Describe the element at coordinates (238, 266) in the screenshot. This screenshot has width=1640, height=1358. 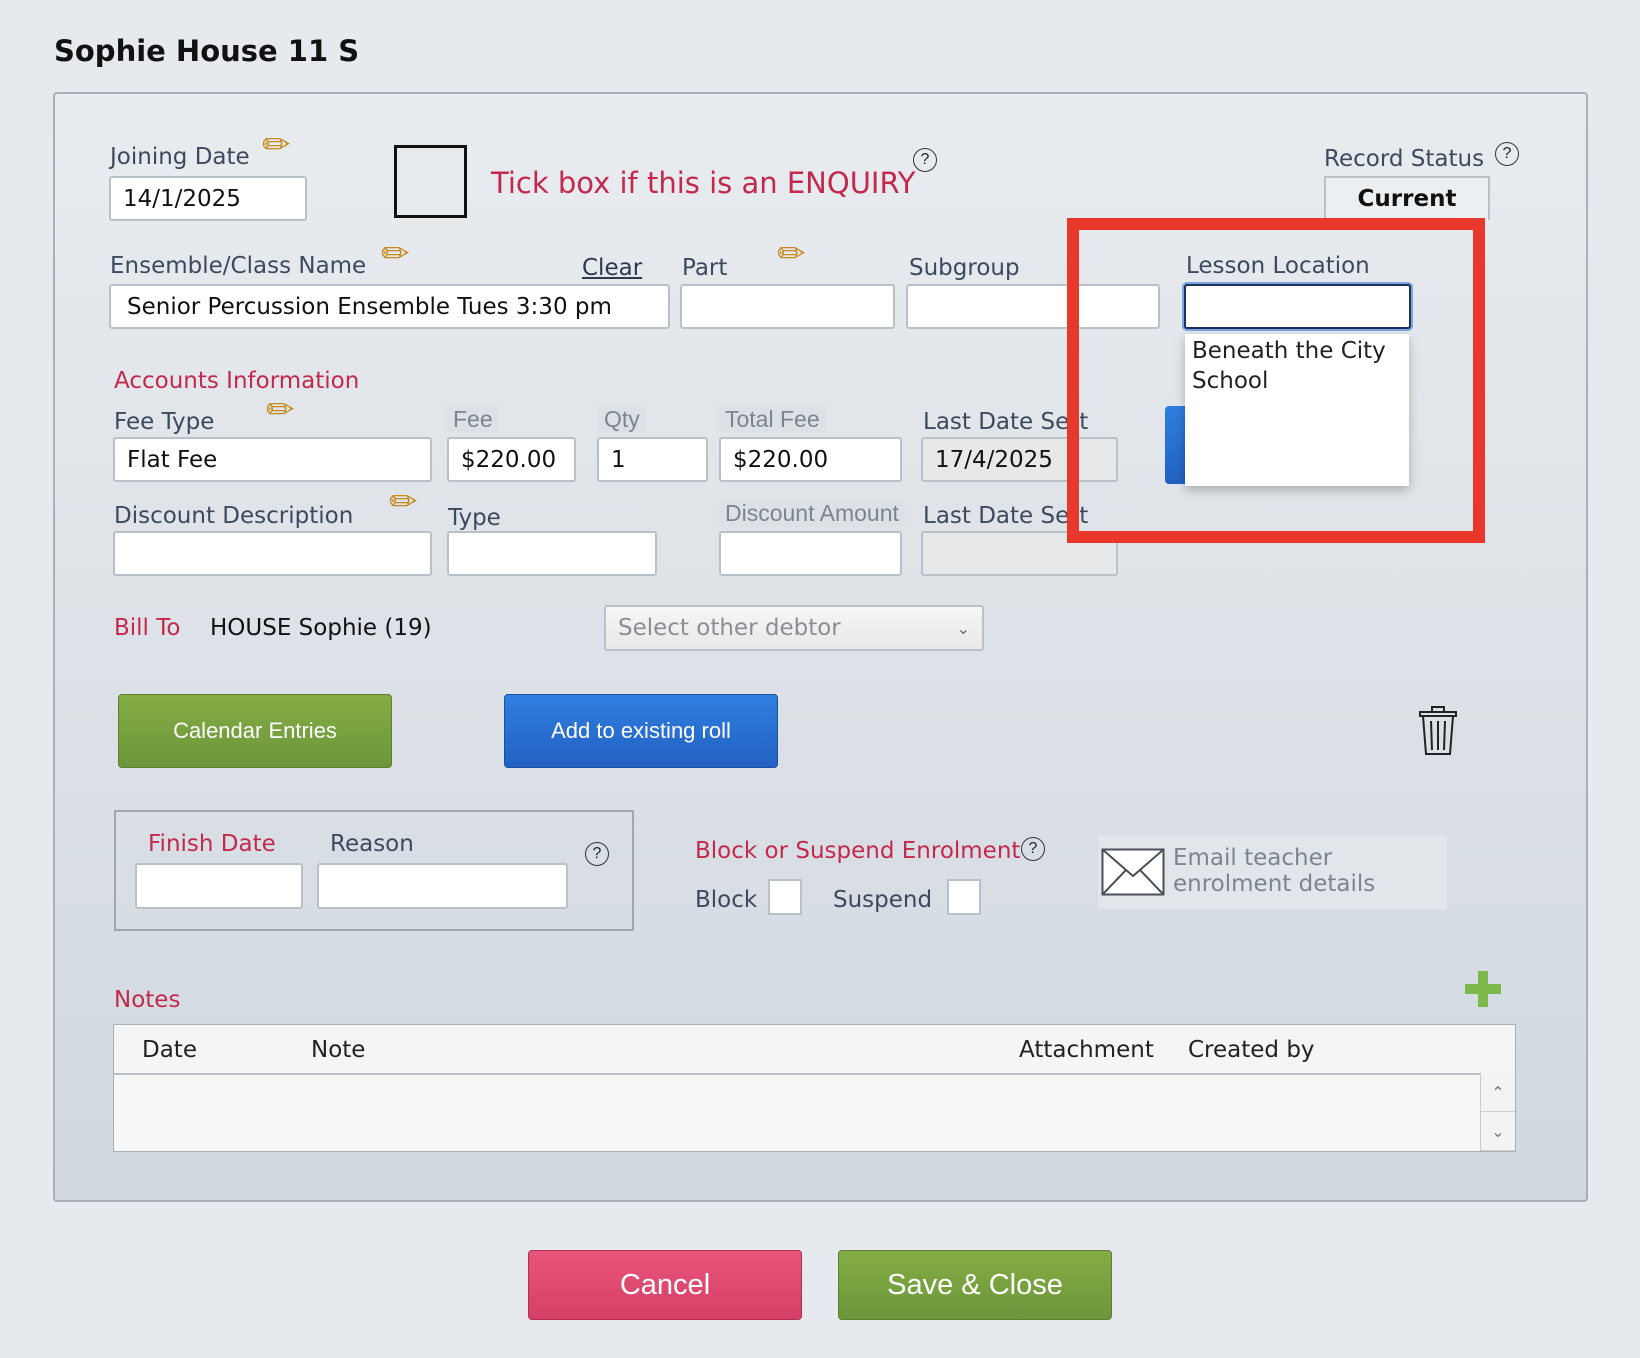
I see `ensemble-label: Ensemble/Class Name` at that location.